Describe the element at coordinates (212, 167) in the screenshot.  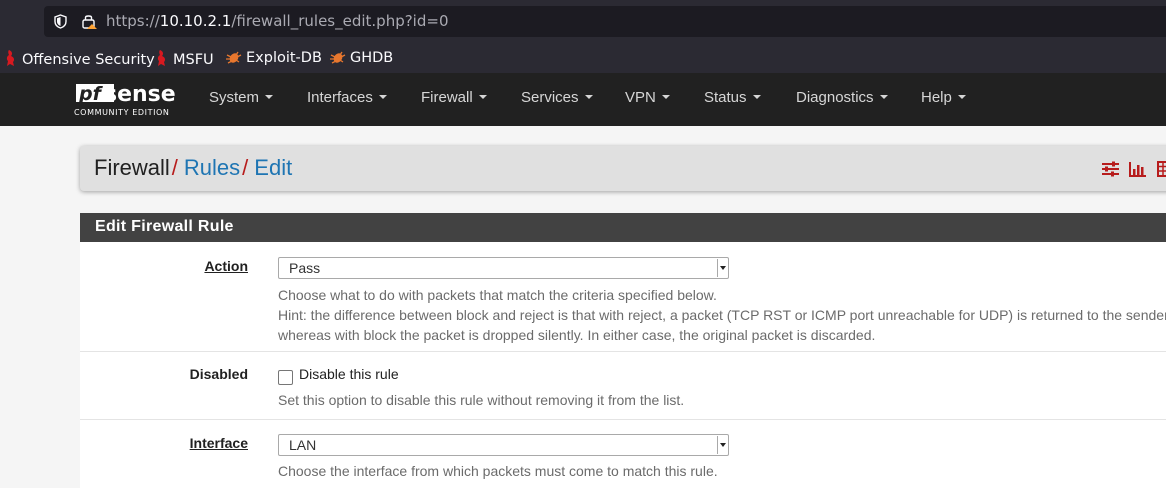
I see `breadcrumb-rules-link: Rules` at that location.